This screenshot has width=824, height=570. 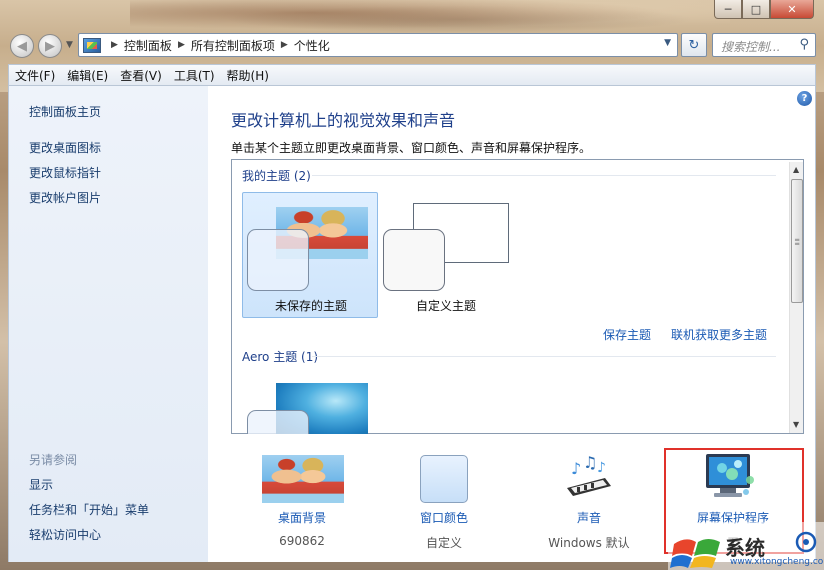 I want to click on title-bar-wallpaper, so click(x=430, y=16).